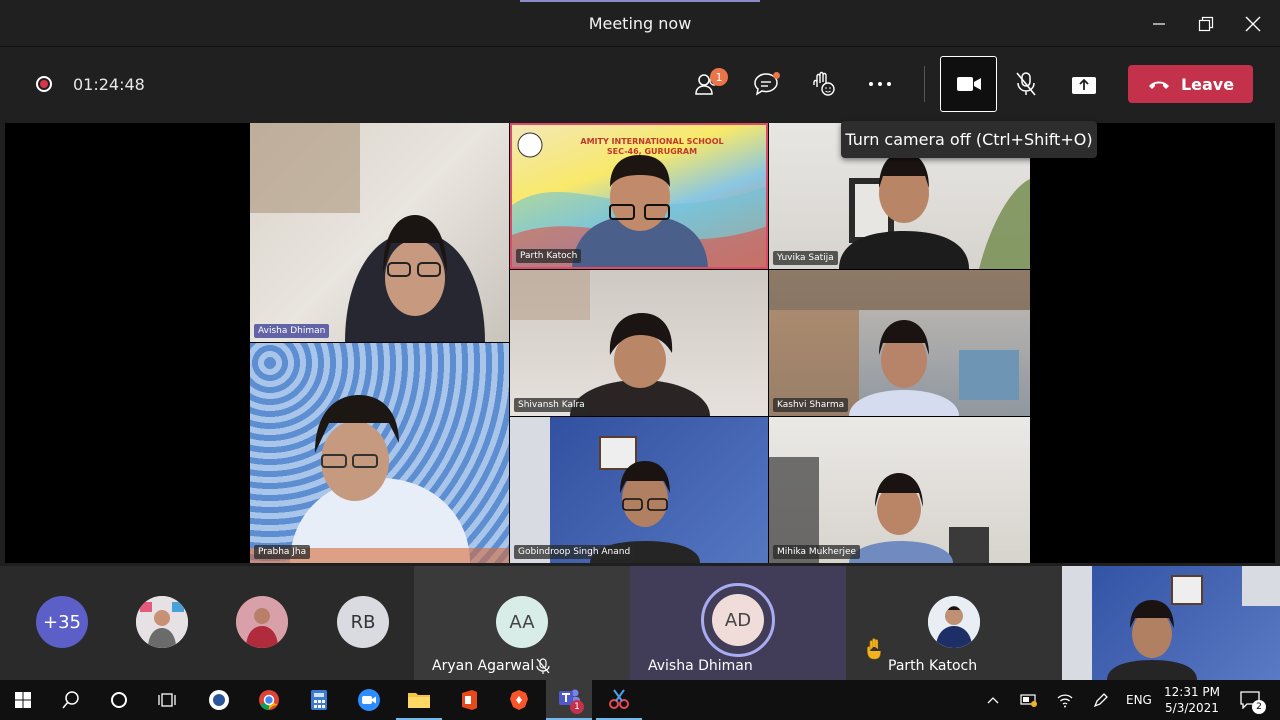  What do you see at coordinates (1139, 700) in the screenshot?
I see `language-indicator: ENG` at bounding box center [1139, 700].